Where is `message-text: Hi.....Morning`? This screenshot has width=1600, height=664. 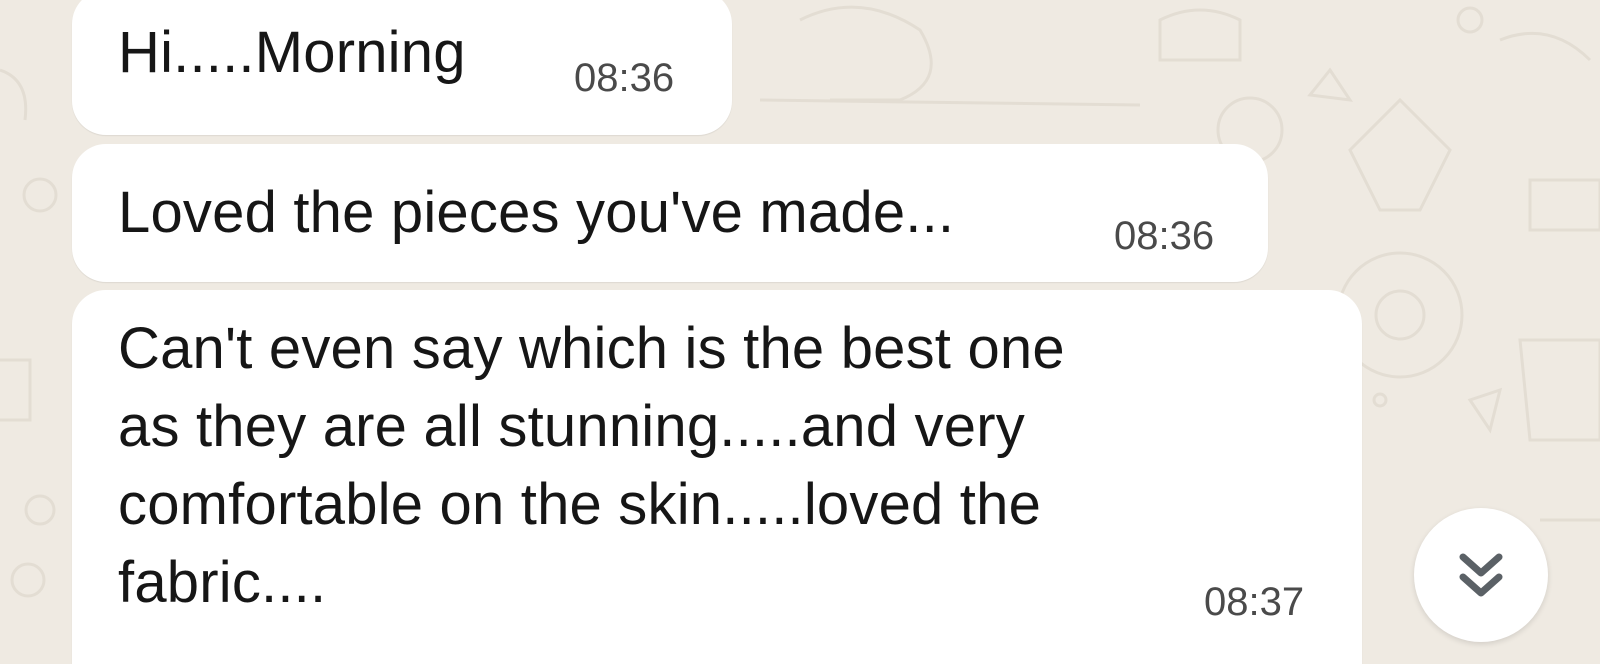 message-text: Hi.....Morning is located at coordinates (292, 52).